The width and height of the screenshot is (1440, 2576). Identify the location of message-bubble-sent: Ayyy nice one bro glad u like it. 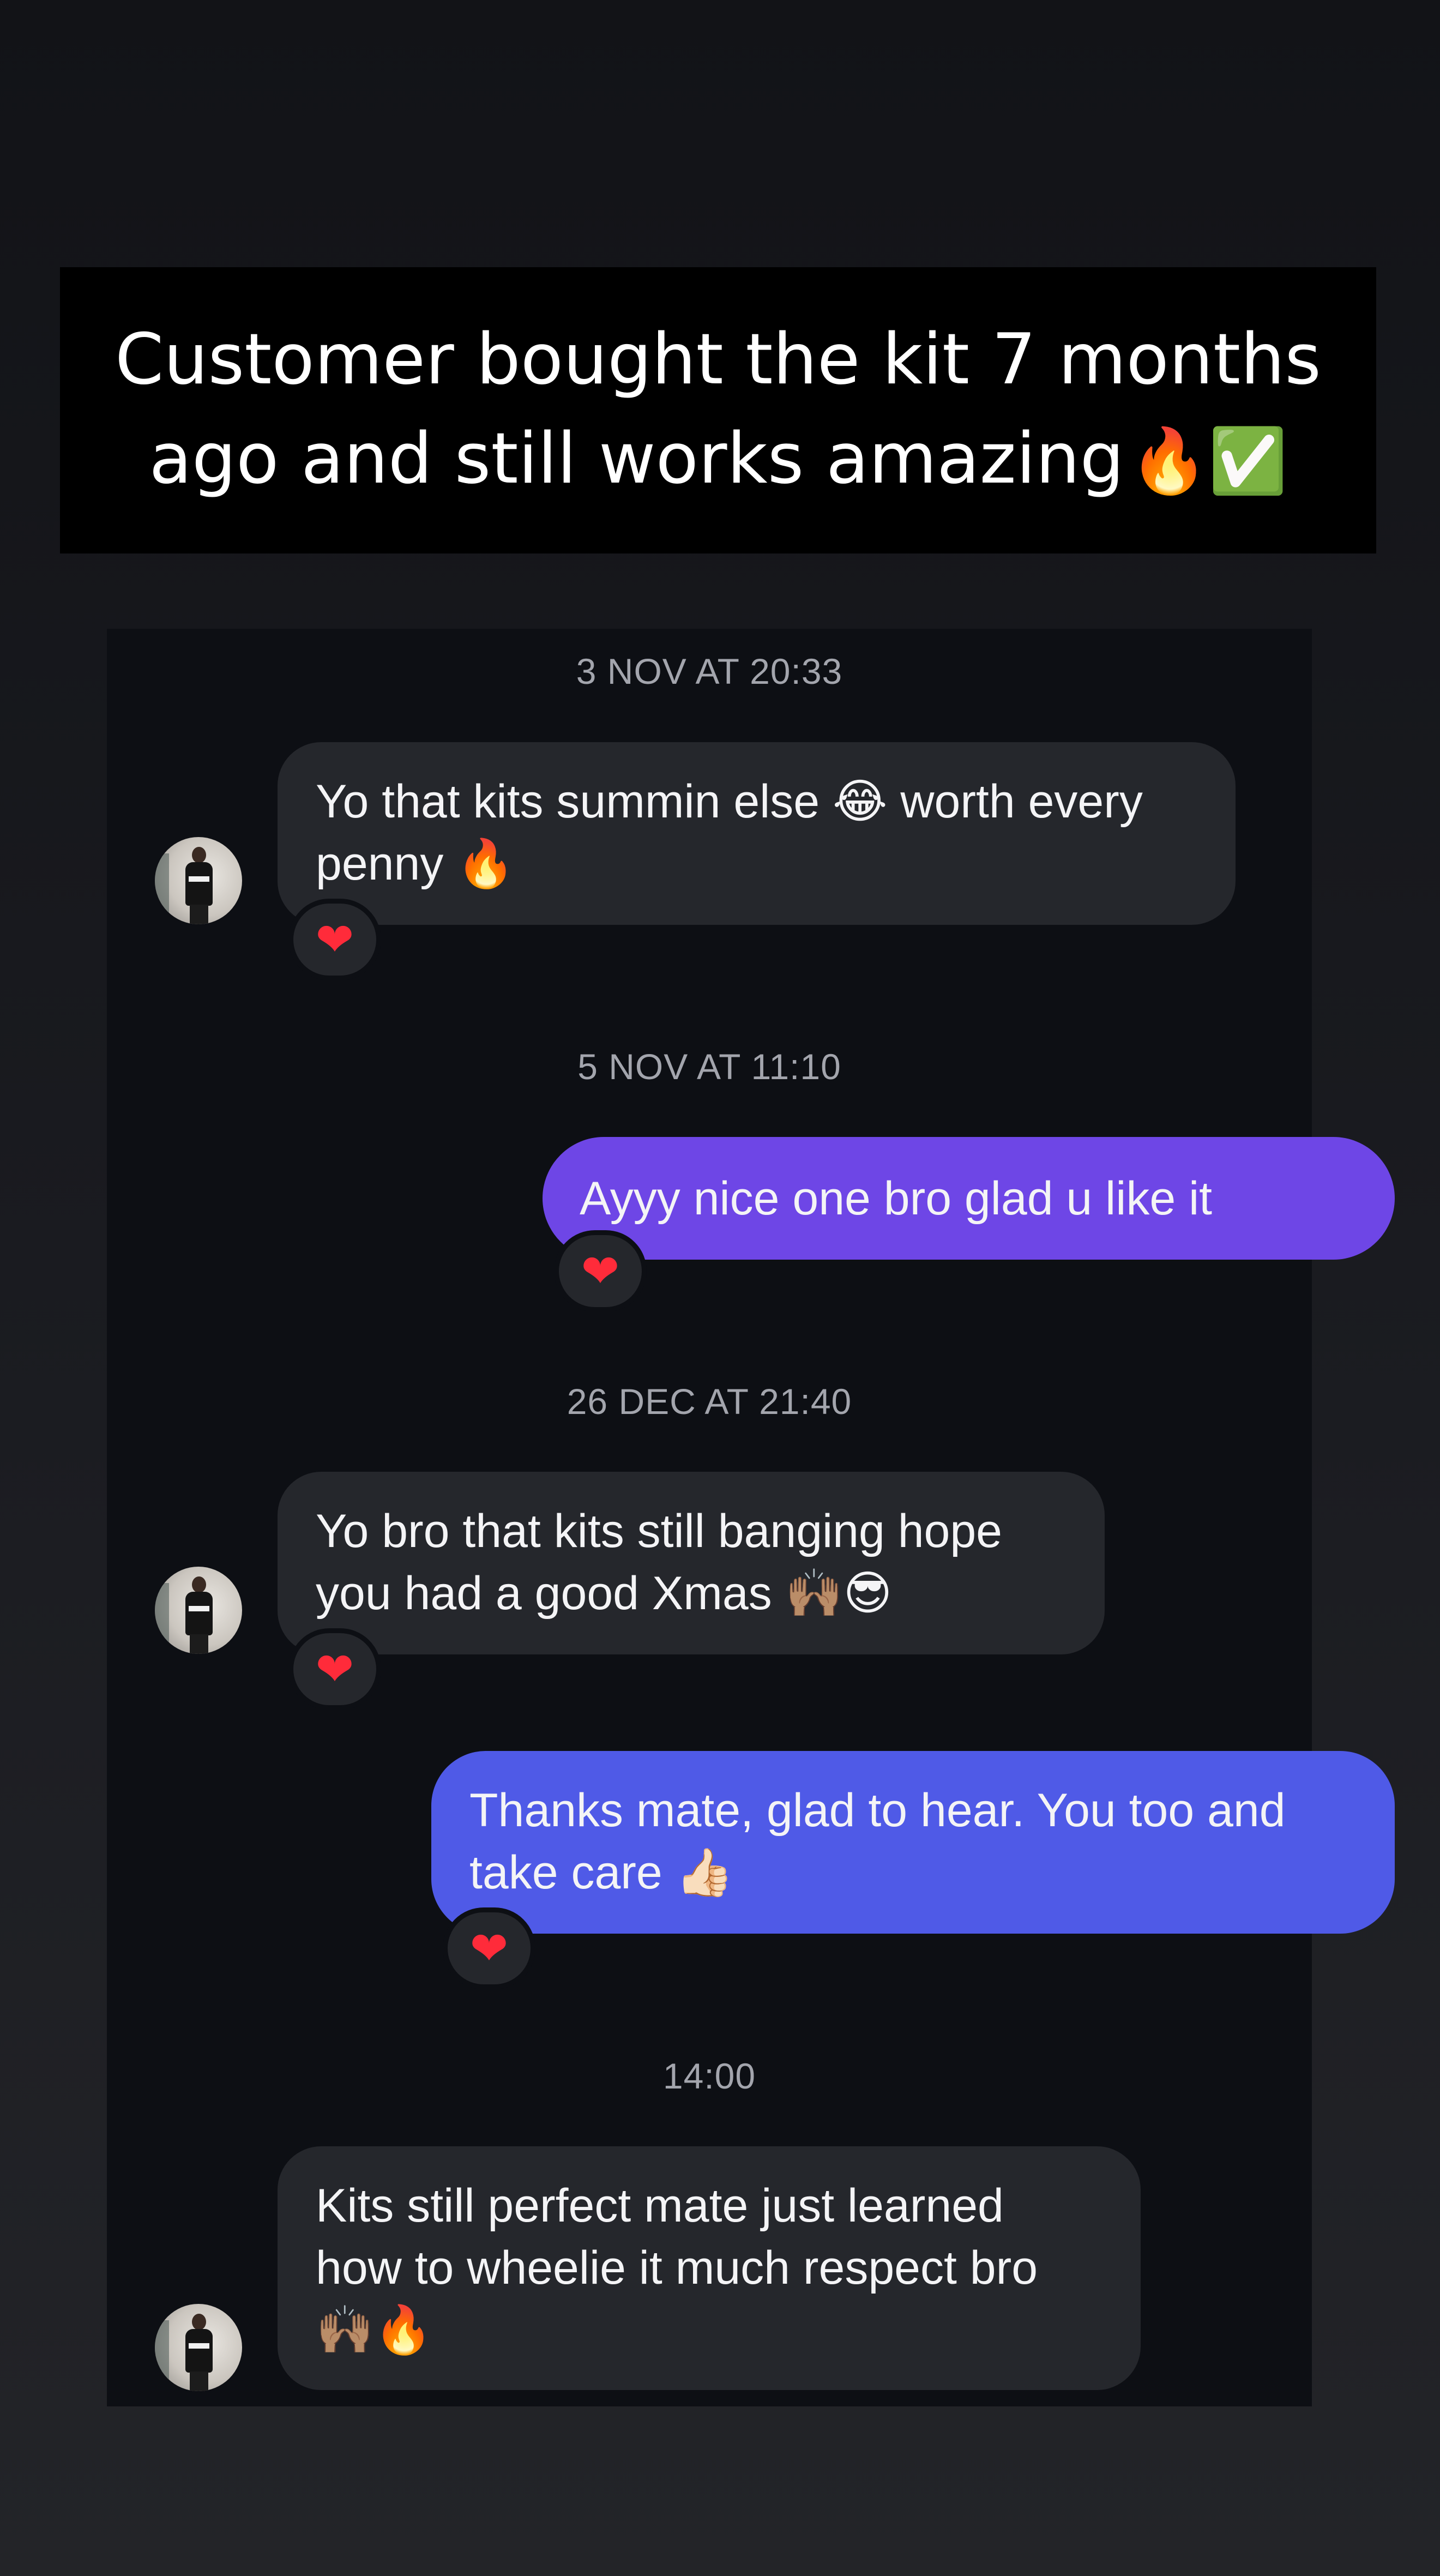
(969, 1198).